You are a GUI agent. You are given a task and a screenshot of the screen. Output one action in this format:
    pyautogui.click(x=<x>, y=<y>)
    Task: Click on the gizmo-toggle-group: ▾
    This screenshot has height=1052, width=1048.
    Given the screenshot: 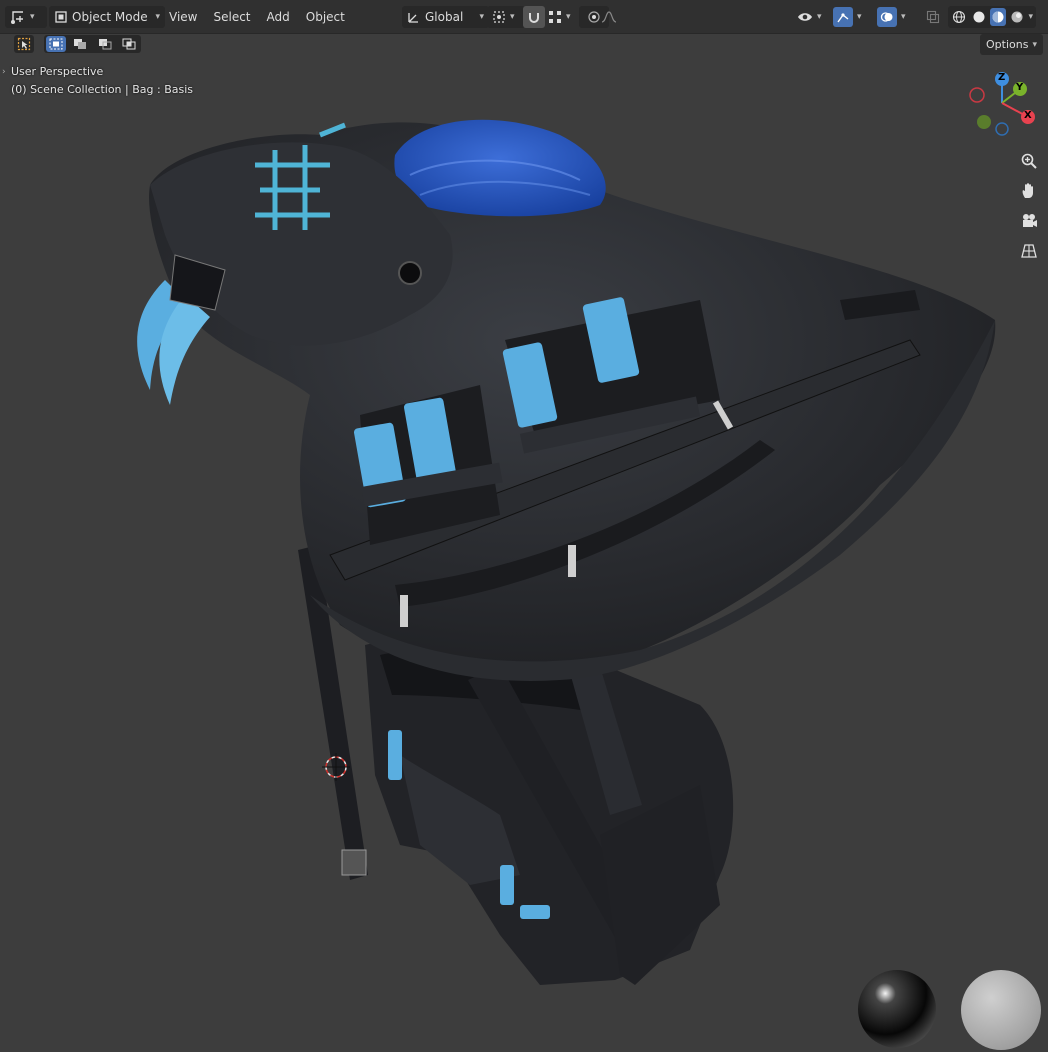 What is the action you would take?
    pyautogui.click(x=851, y=17)
    